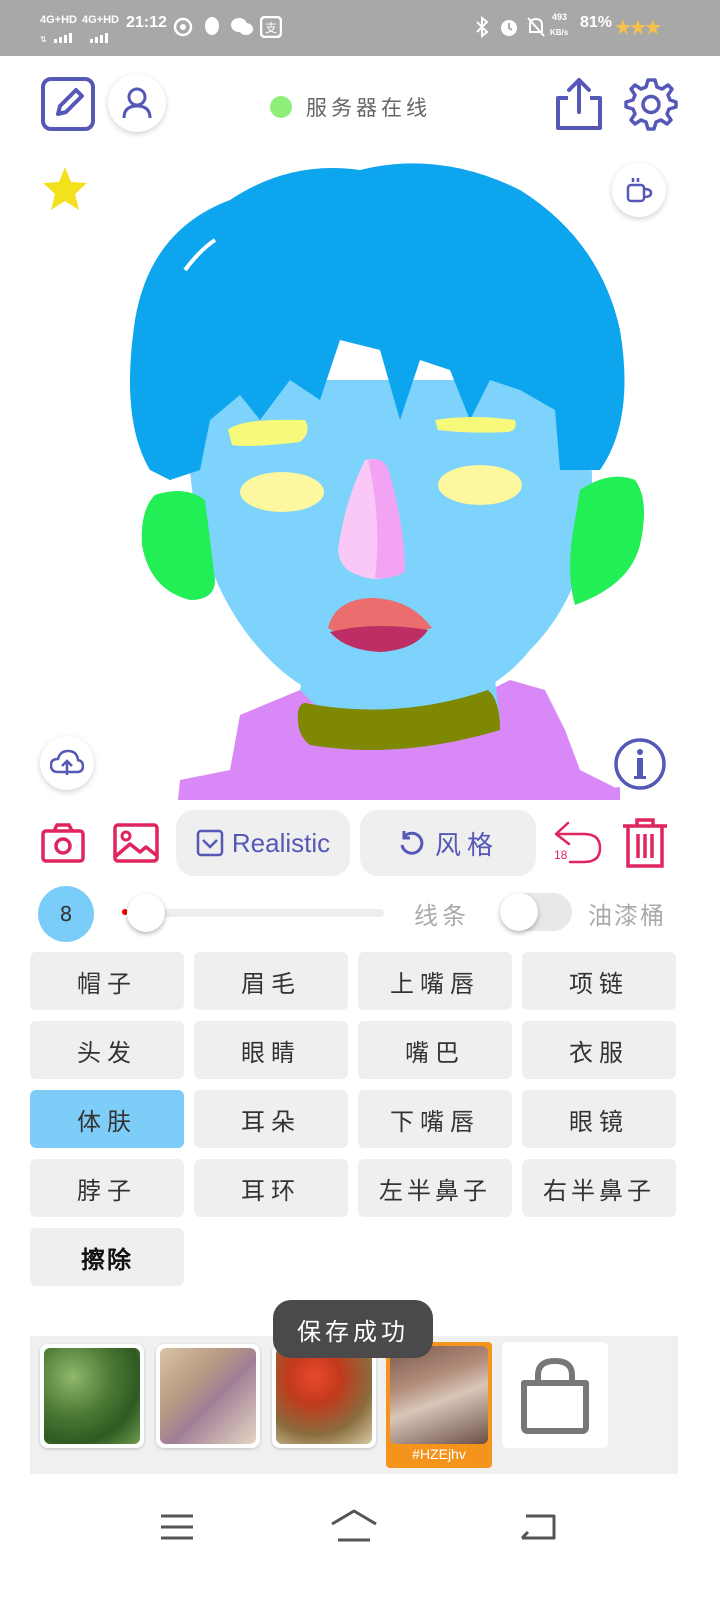 The height and width of the screenshot is (1600, 720). What do you see at coordinates (412, 843) in the screenshot?
I see `rotate-ccw-icon` at bounding box center [412, 843].